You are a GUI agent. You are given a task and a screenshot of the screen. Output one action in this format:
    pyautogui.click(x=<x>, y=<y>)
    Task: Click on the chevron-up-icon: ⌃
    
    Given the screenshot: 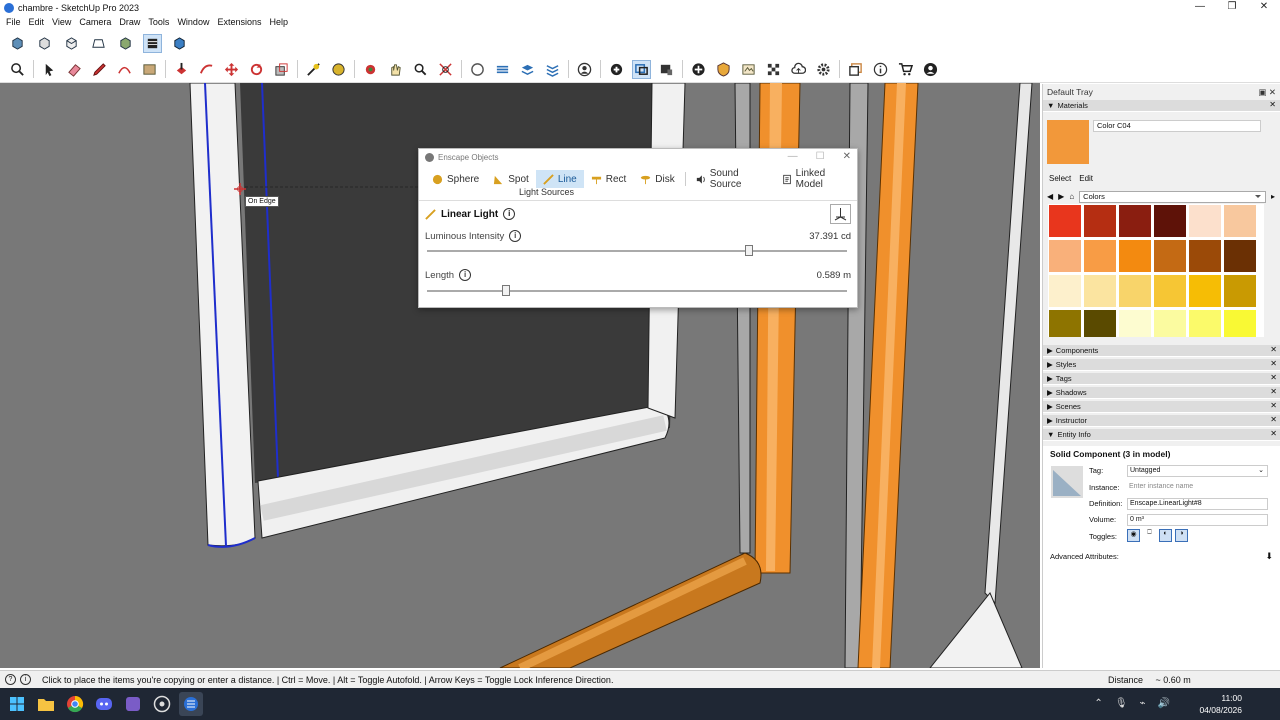 What is the action you would take?
    pyautogui.click(x=1098, y=703)
    